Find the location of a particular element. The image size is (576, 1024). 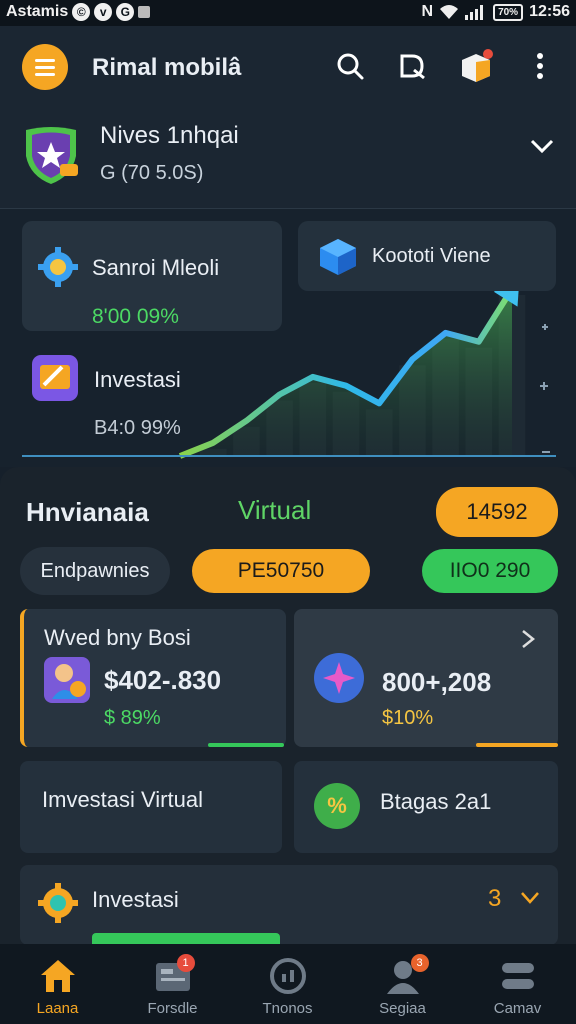

chevron-right-icon is located at coordinates (528, 639).